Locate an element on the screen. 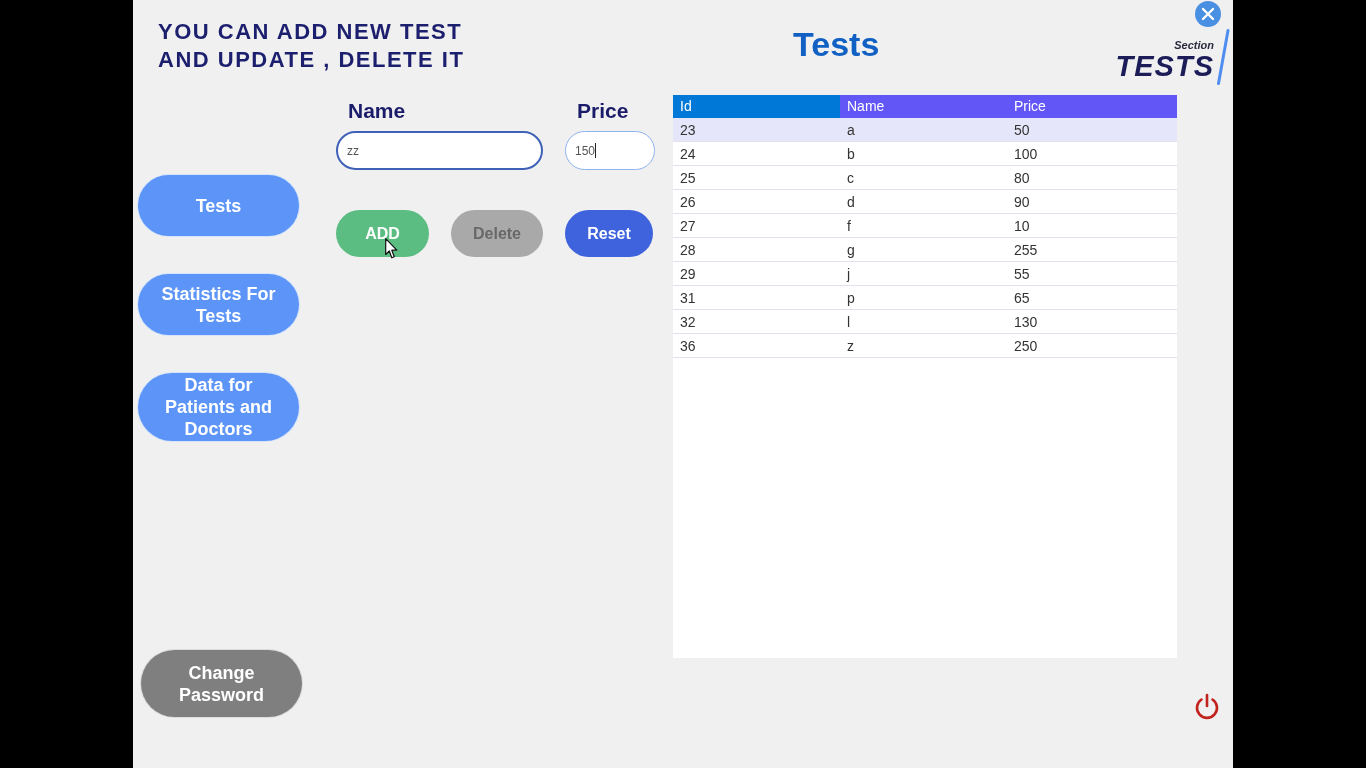 The width and height of the screenshot is (1366, 768). table-cell: 26 is located at coordinates (688, 202).